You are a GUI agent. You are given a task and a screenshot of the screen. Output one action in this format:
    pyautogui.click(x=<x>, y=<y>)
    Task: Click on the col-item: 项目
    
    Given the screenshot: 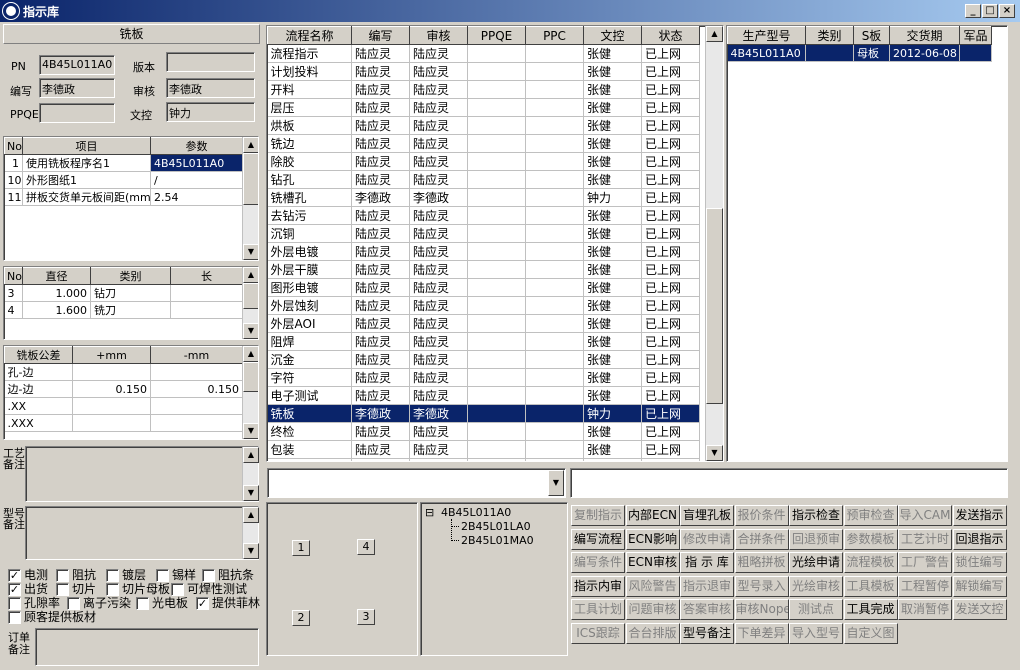 What is the action you would take?
    pyautogui.click(x=86, y=146)
    